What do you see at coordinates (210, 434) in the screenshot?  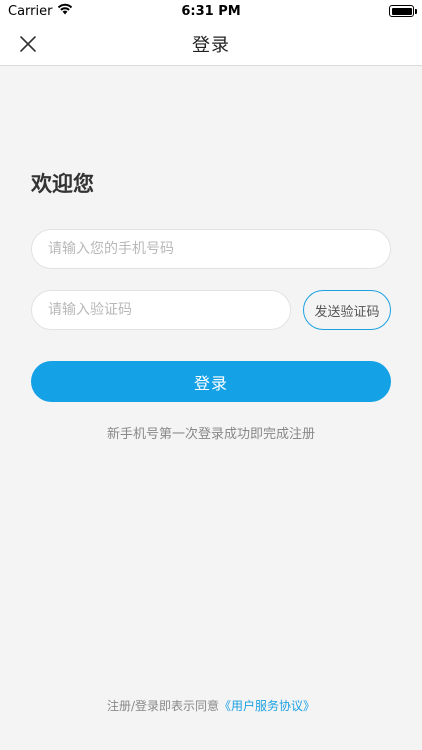 I see `registration-hint: 新手机号第一次登录成功即完成注册` at bounding box center [210, 434].